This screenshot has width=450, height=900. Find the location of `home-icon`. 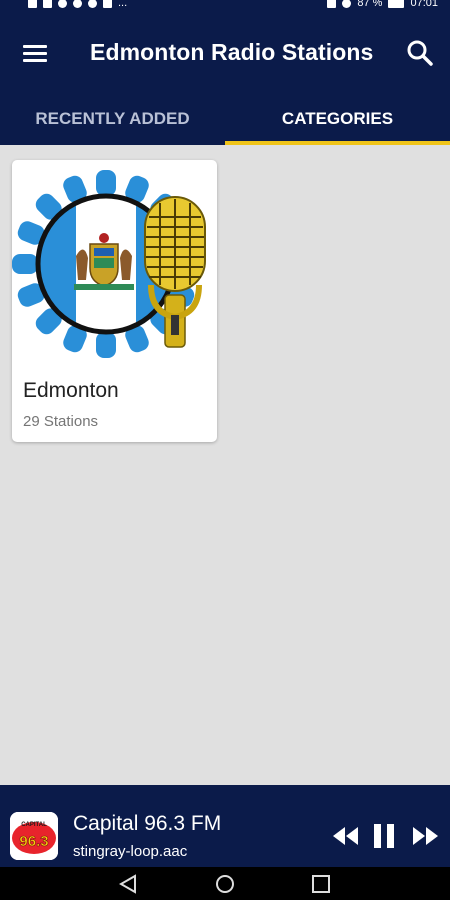

home-icon is located at coordinates (225, 884).